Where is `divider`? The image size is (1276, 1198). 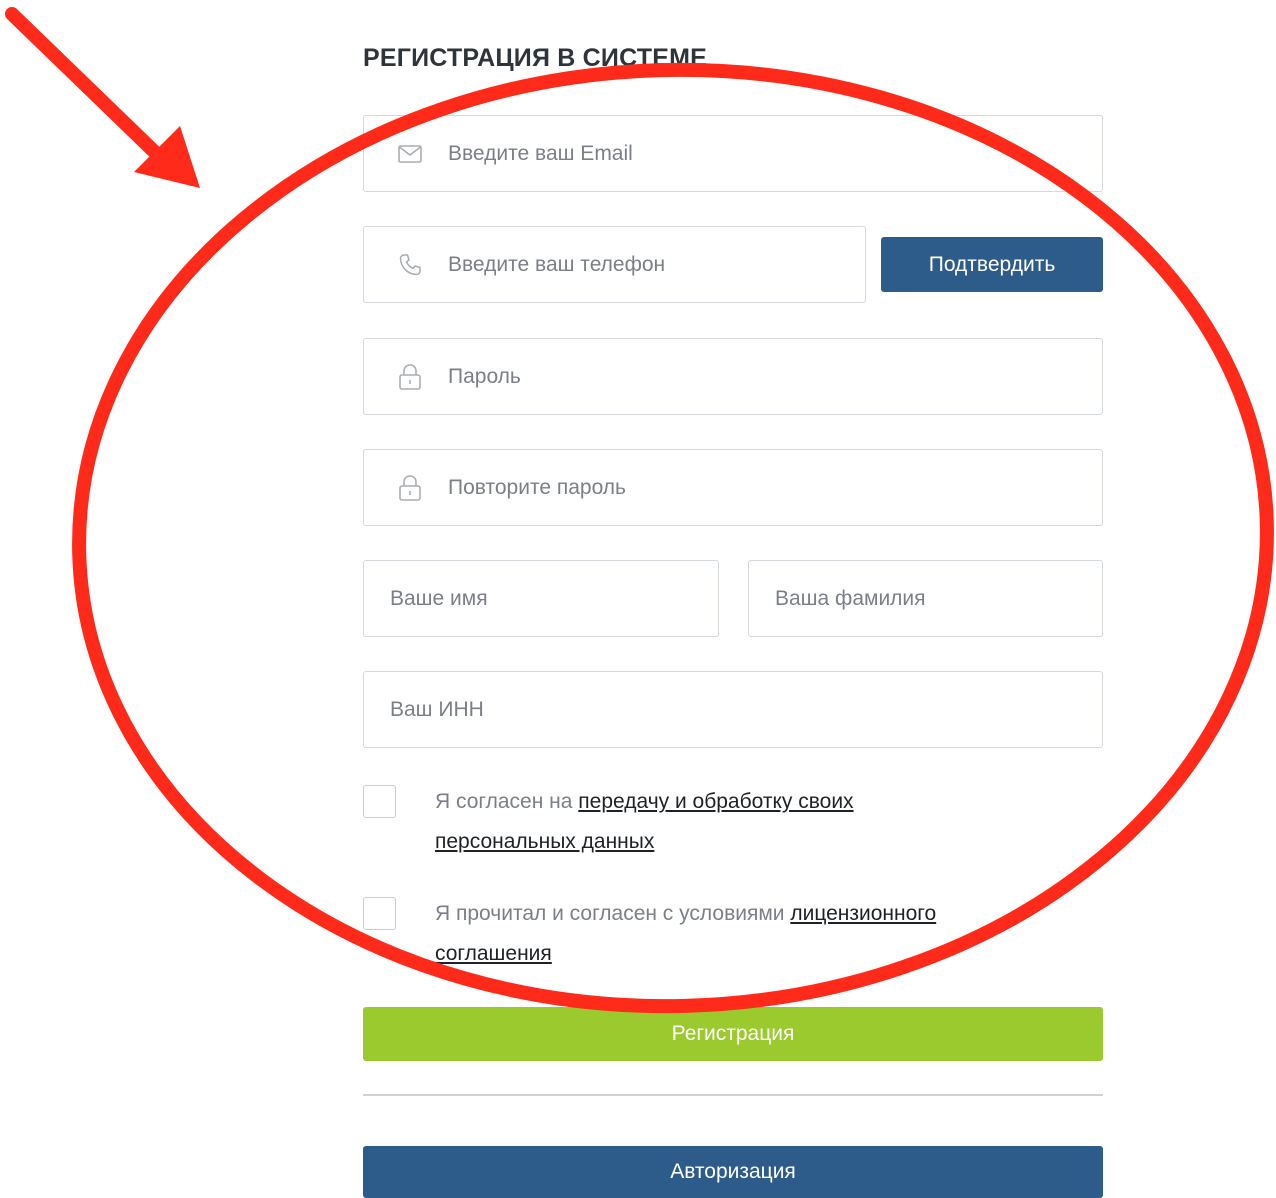
divider is located at coordinates (733, 1095).